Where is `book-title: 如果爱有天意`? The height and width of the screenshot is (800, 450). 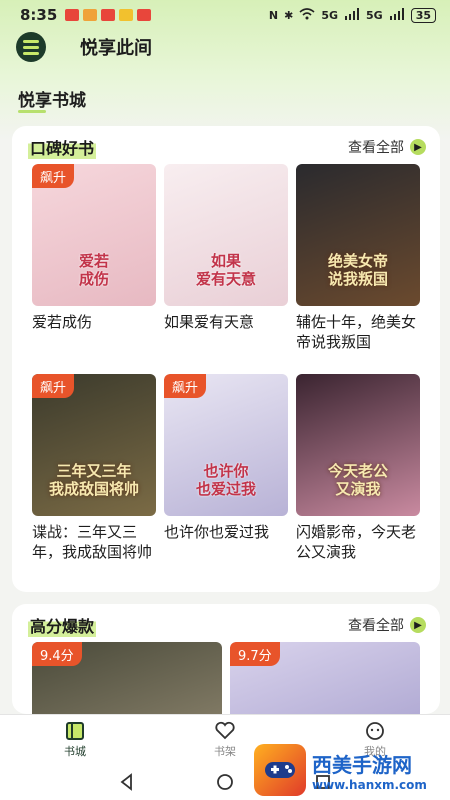
book-title: 如果爱有天意 is located at coordinates (226, 322).